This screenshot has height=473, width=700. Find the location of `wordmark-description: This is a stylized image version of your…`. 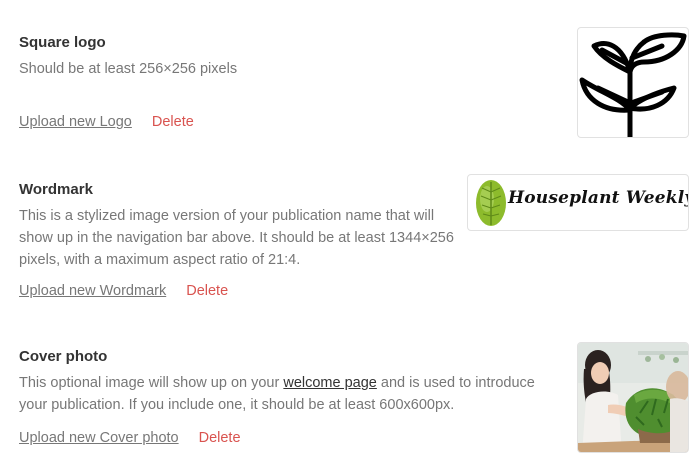

wordmark-description: This is a stylized image version of your… is located at coordinates (236, 238).